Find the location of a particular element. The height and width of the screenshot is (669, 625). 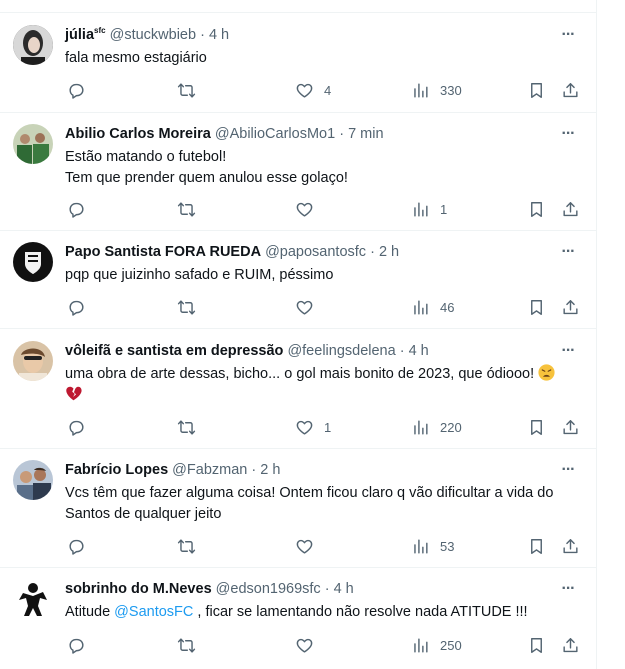

tweet-actions: 53 is located at coordinates (325, 546).